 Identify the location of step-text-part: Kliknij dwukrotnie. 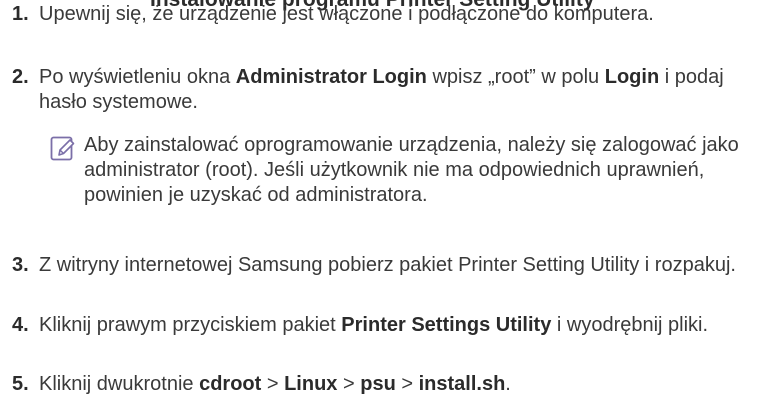
(119, 384).